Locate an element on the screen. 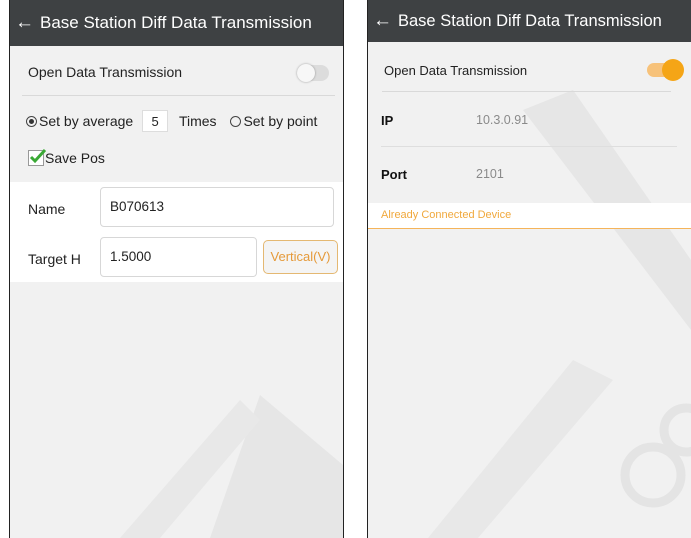 The height and width of the screenshot is (538, 691). save-pos-label: Save Pos is located at coordinates (75, 158).